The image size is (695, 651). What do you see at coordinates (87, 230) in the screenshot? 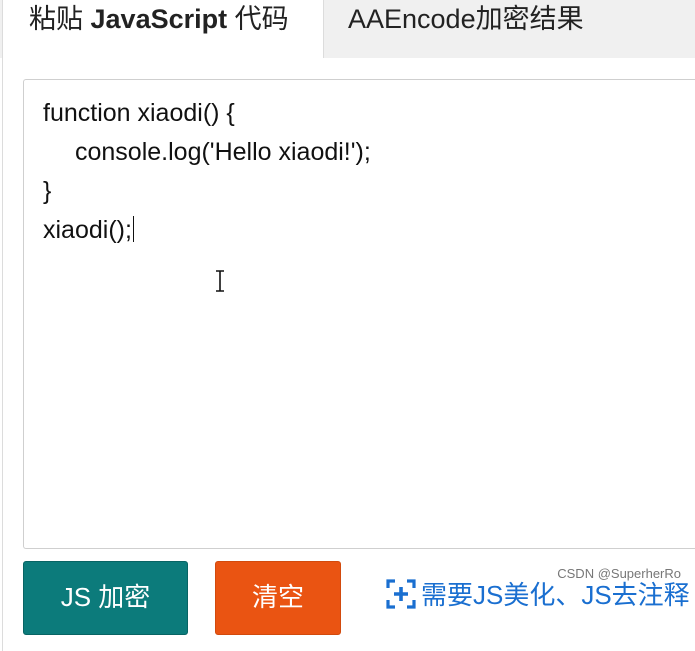
I see `code-line-text: xiaodi();` at bounding box center [87, 230].